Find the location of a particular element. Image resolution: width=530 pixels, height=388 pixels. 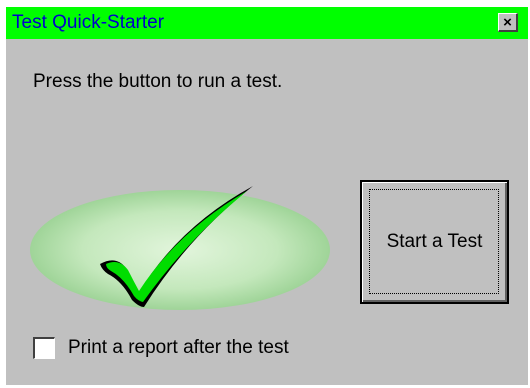

print-report-checkbox is located at coordinates (44, 348).